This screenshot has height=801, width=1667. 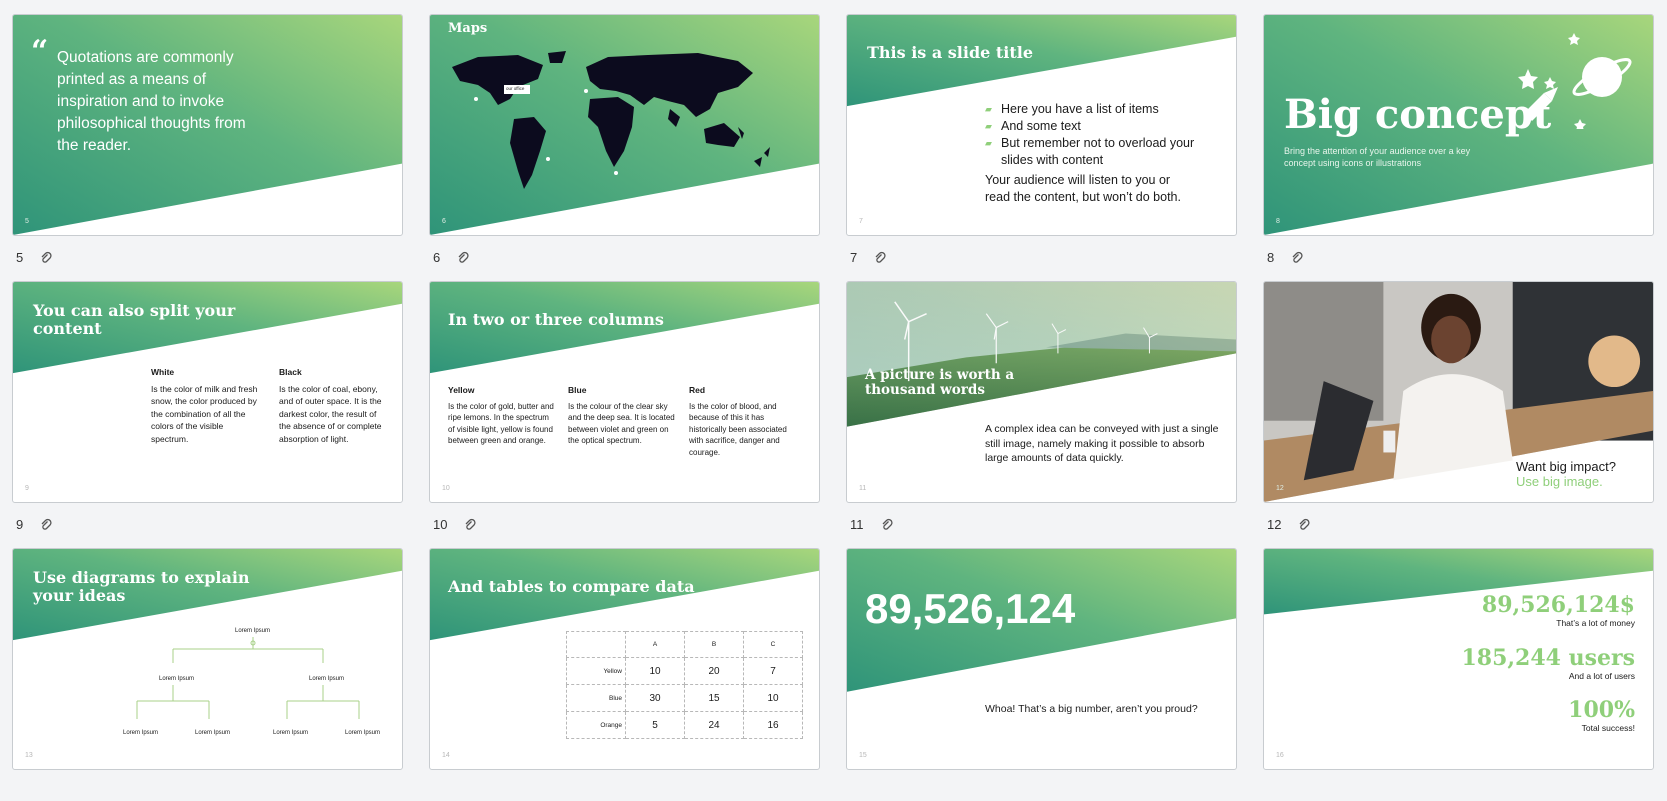 What do you see at coordinates (697, 390) in the screenshot?
I see `column-heading: Red` at bounding box center [697, 390].